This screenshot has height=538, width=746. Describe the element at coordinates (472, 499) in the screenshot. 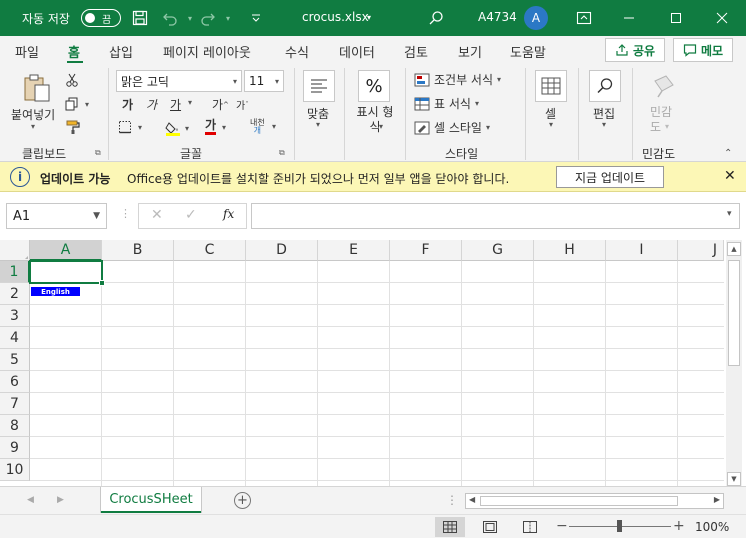

I see `scroll-left-icon: ◀` at that location.